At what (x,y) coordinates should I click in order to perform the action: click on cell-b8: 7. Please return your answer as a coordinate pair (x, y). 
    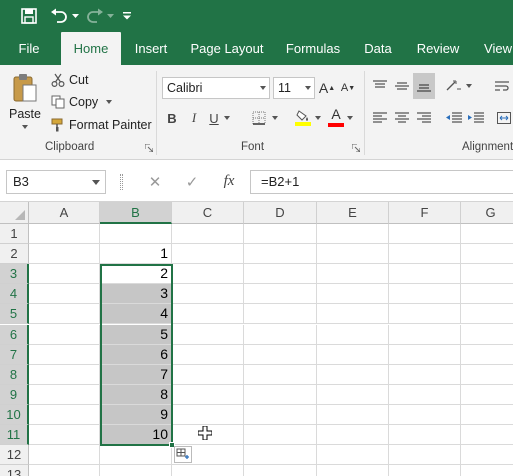
    Looking at the image, I should click on (136, 375).